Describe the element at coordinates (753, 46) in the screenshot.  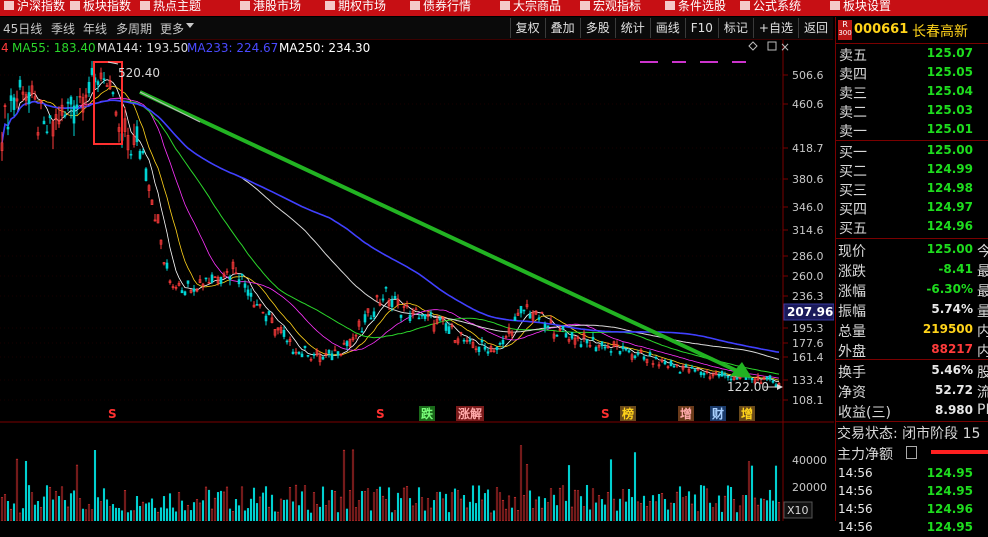
I see `diamond-icon` at that location.